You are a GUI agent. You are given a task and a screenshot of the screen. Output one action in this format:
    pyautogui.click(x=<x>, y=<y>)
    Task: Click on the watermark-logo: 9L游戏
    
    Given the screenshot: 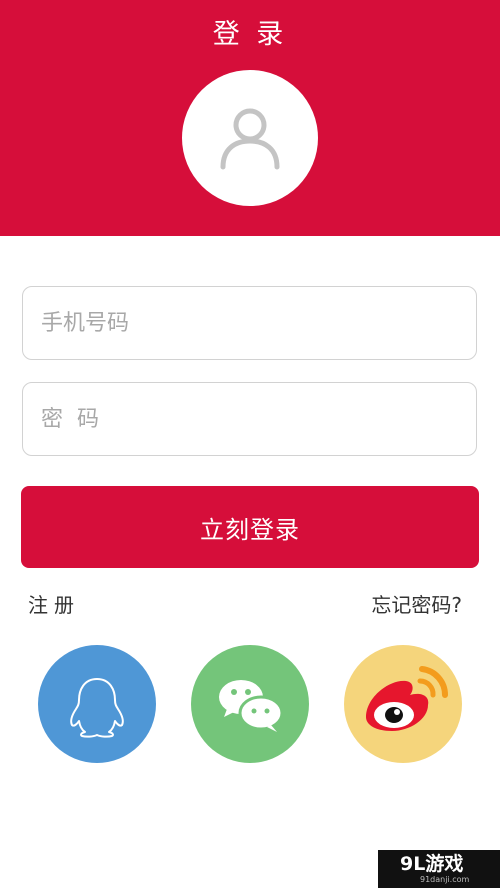 What is the action you would take?
    pyautogui.click(x=432, y=864)
    